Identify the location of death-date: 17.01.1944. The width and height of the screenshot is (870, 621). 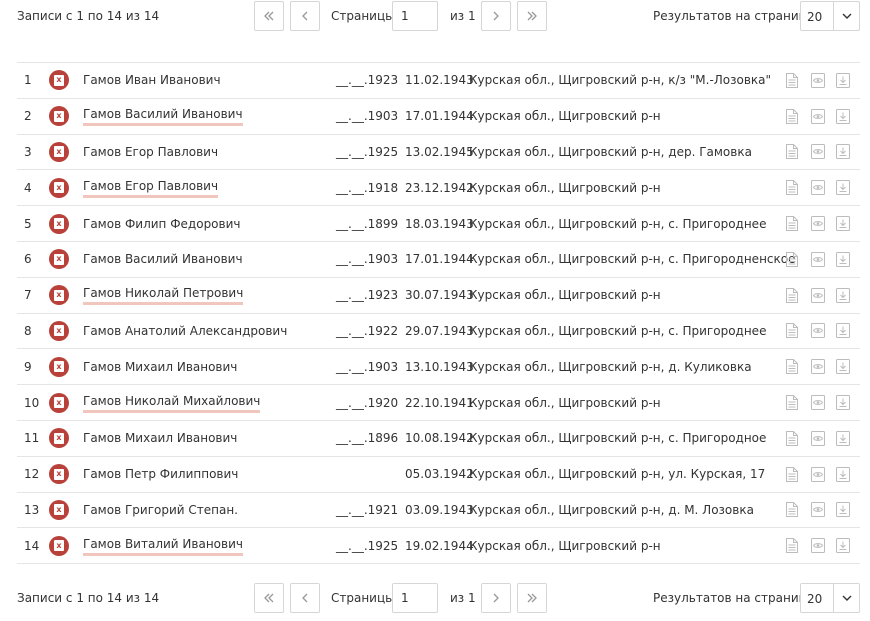
(439, 259).